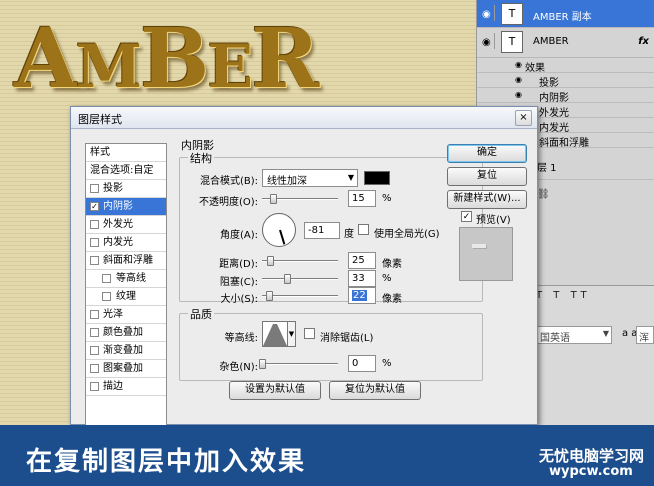 The image size is (654, 486). I want to click on list-item-style: 纹理, so click(126, 297).